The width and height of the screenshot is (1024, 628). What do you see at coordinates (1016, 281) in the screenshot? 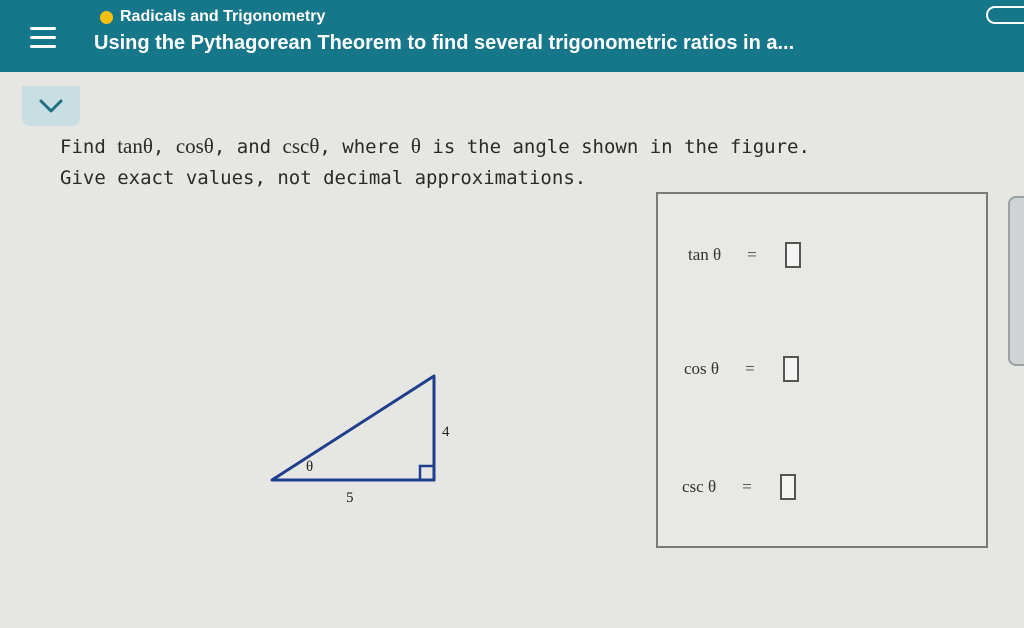
I see `side-panel-tab` at bounding box center [1016, 281].